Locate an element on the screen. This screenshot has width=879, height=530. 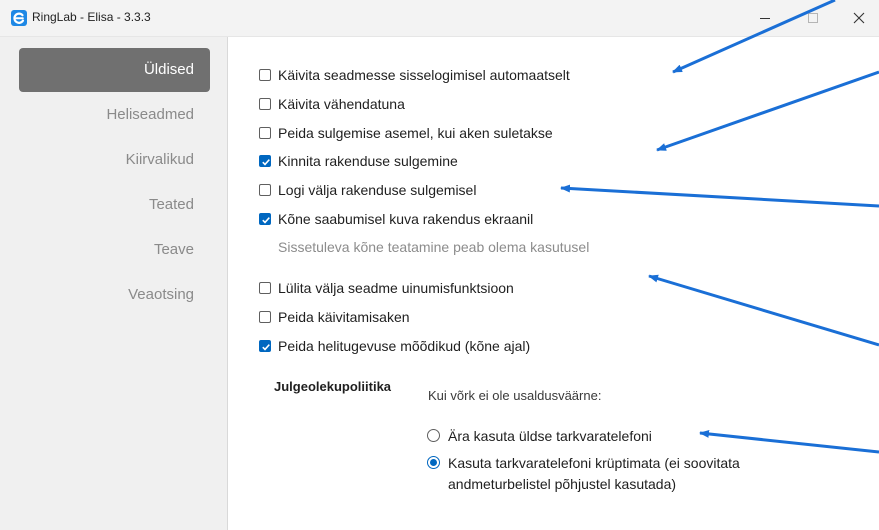
title-bar: RingLab - Elisa - 3.3.3 is located at coordinates (439, 18).